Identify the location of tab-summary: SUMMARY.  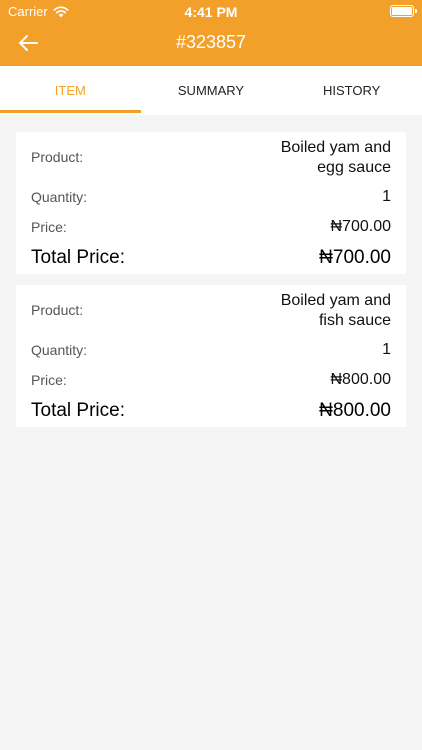
(211, 90).